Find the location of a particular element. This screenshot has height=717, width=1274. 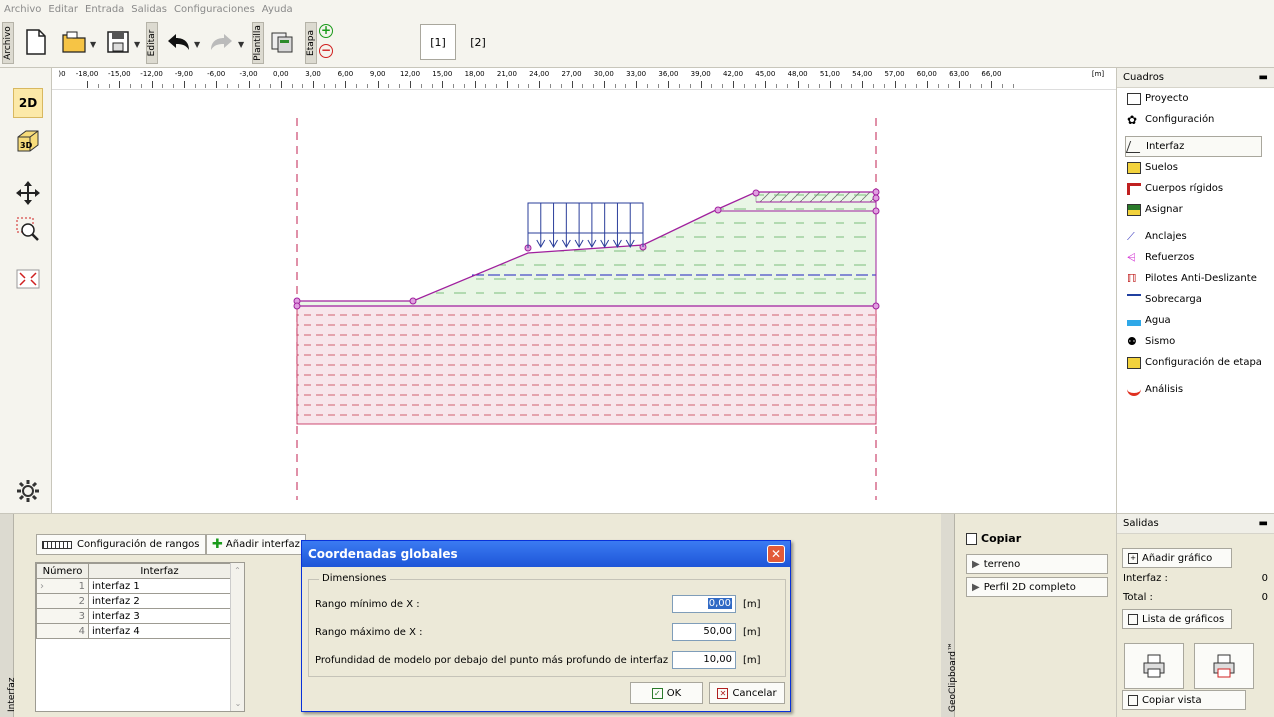

scroll-up-icon: ⌃ is located at coordinates (237, 570).